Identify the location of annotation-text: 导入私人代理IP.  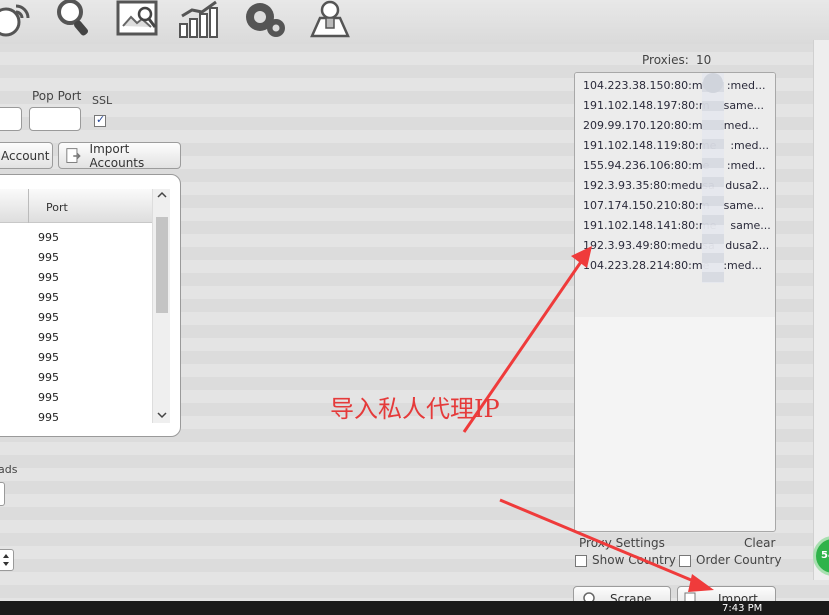
(415, 409).